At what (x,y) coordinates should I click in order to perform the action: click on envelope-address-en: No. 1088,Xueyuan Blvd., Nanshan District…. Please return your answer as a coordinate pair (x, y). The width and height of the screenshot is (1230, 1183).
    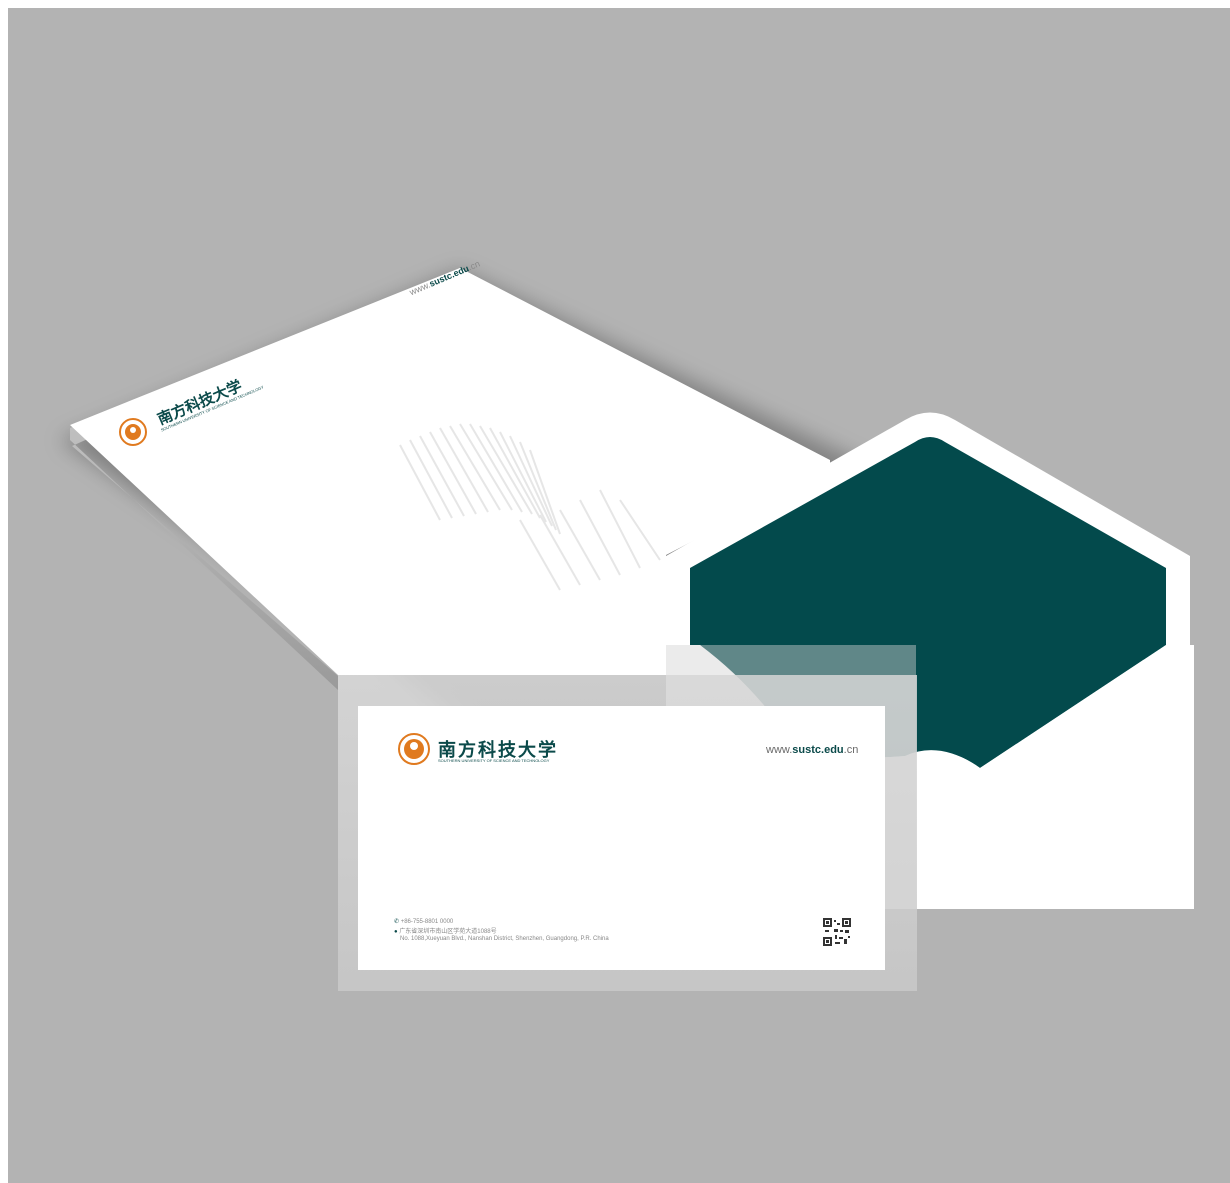
    Looking at the image, I should click on (504, 939).